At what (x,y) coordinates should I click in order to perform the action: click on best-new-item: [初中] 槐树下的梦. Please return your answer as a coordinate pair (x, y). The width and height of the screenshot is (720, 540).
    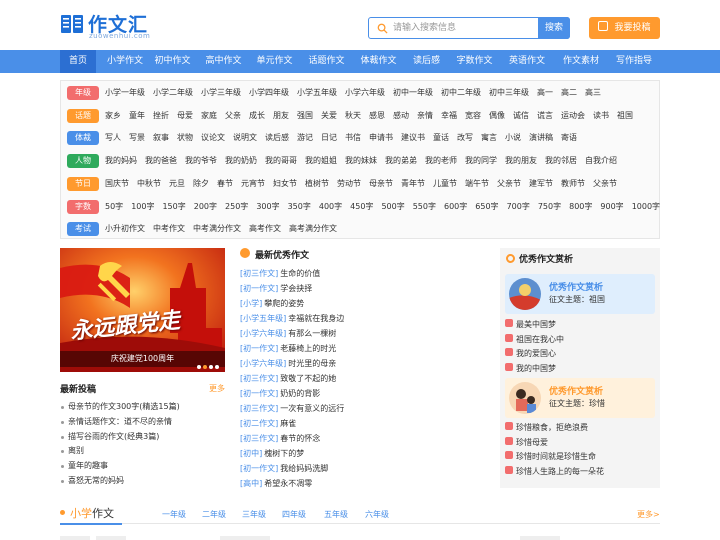
    Looking at the image, I should click on (365, 453).